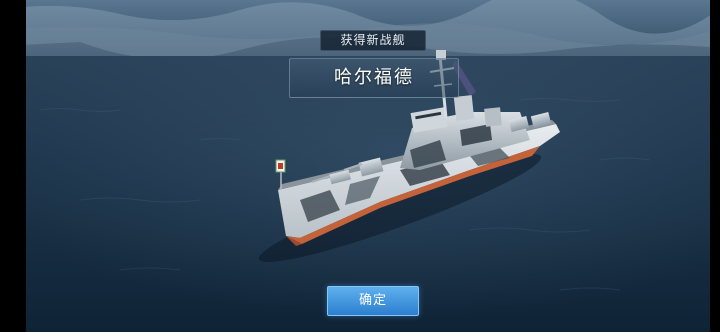  What do you see at coordinates (373, 40) in the screenshot?
I see `new-ship-badge: 获得新战舰` at bounding box center [373, 40].